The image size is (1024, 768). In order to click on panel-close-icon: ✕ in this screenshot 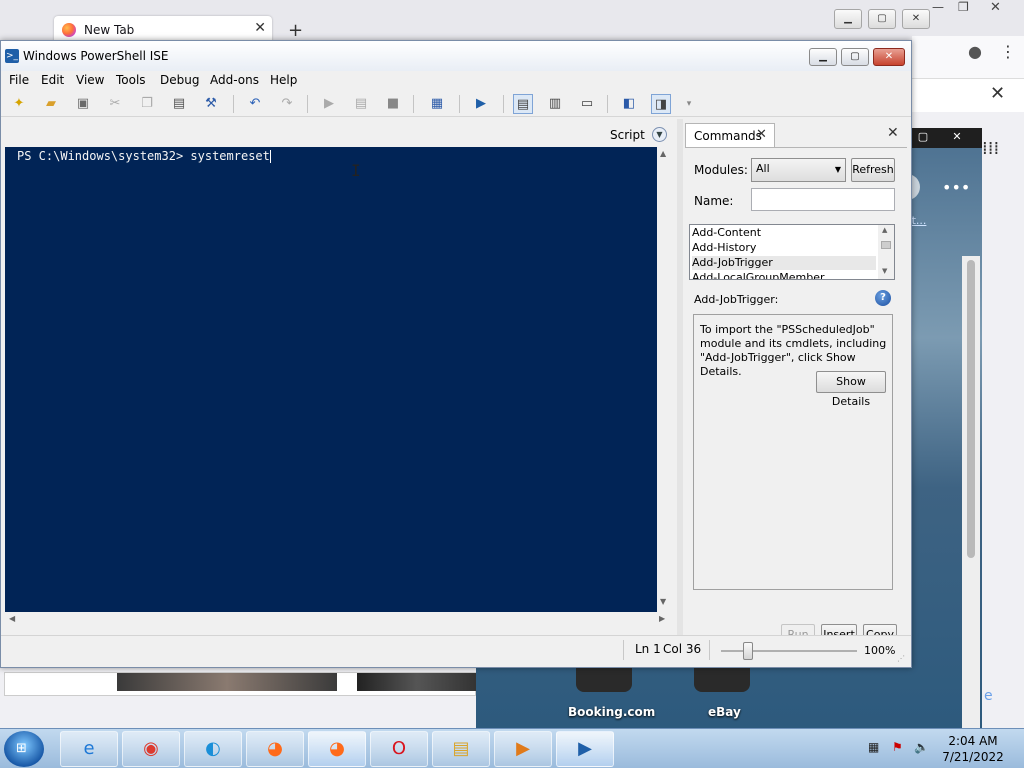, I will do `click(957, 138)`.